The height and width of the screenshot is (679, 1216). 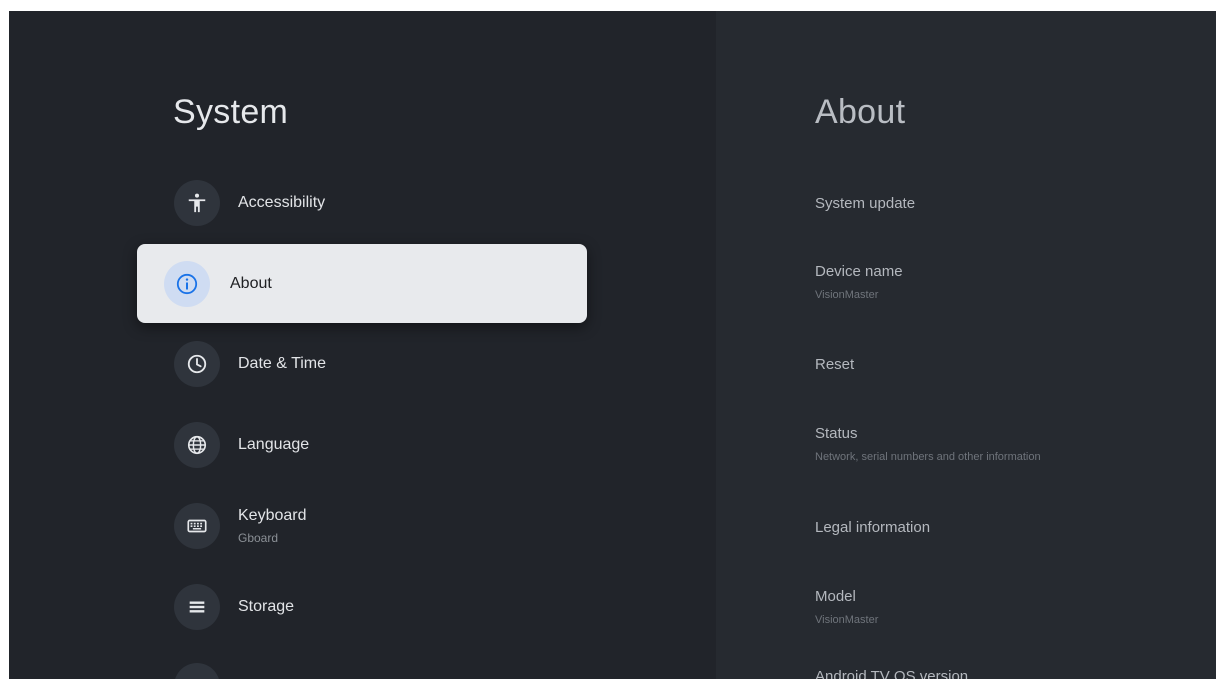 What do you see at coordinates (384, 526) in the screenshot?
I see `menu-item-keyboard: Keyboard Gboard` at bounding box center [384, 526].